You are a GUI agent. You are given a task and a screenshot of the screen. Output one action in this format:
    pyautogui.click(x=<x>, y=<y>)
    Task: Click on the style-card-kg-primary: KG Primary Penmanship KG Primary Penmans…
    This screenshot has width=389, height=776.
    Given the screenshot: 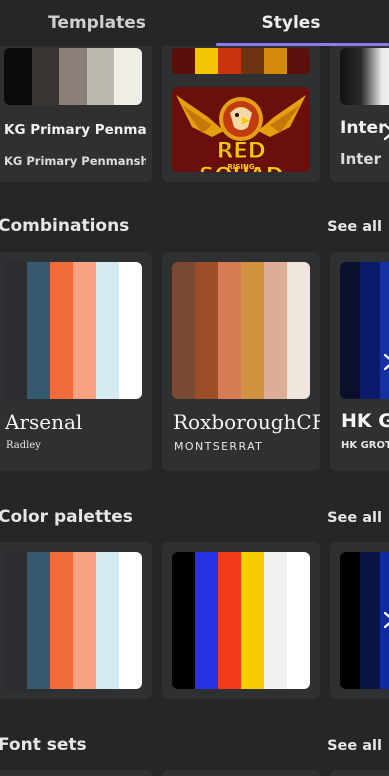 What is the action you would take?
    pyautogui.click(x=76, y=106)
    